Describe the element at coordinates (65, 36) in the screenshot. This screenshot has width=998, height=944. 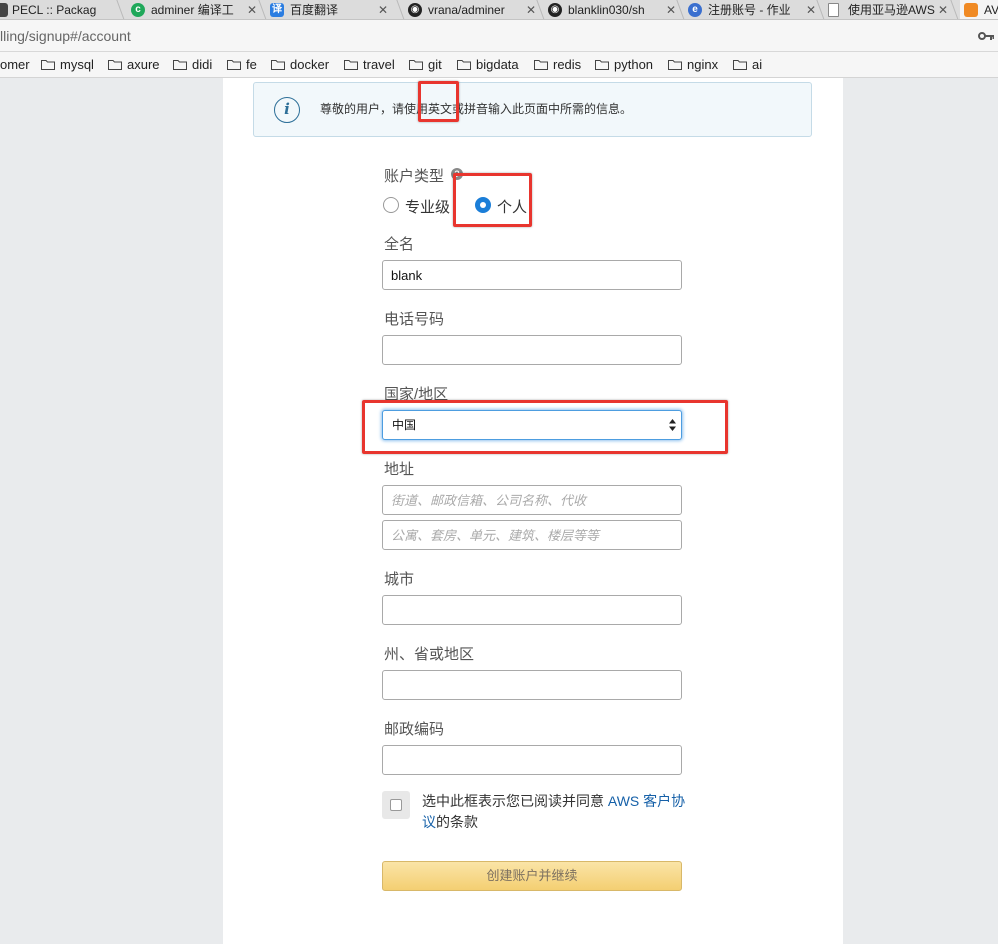
I see `url-field: lling/signup#/account` at that location.